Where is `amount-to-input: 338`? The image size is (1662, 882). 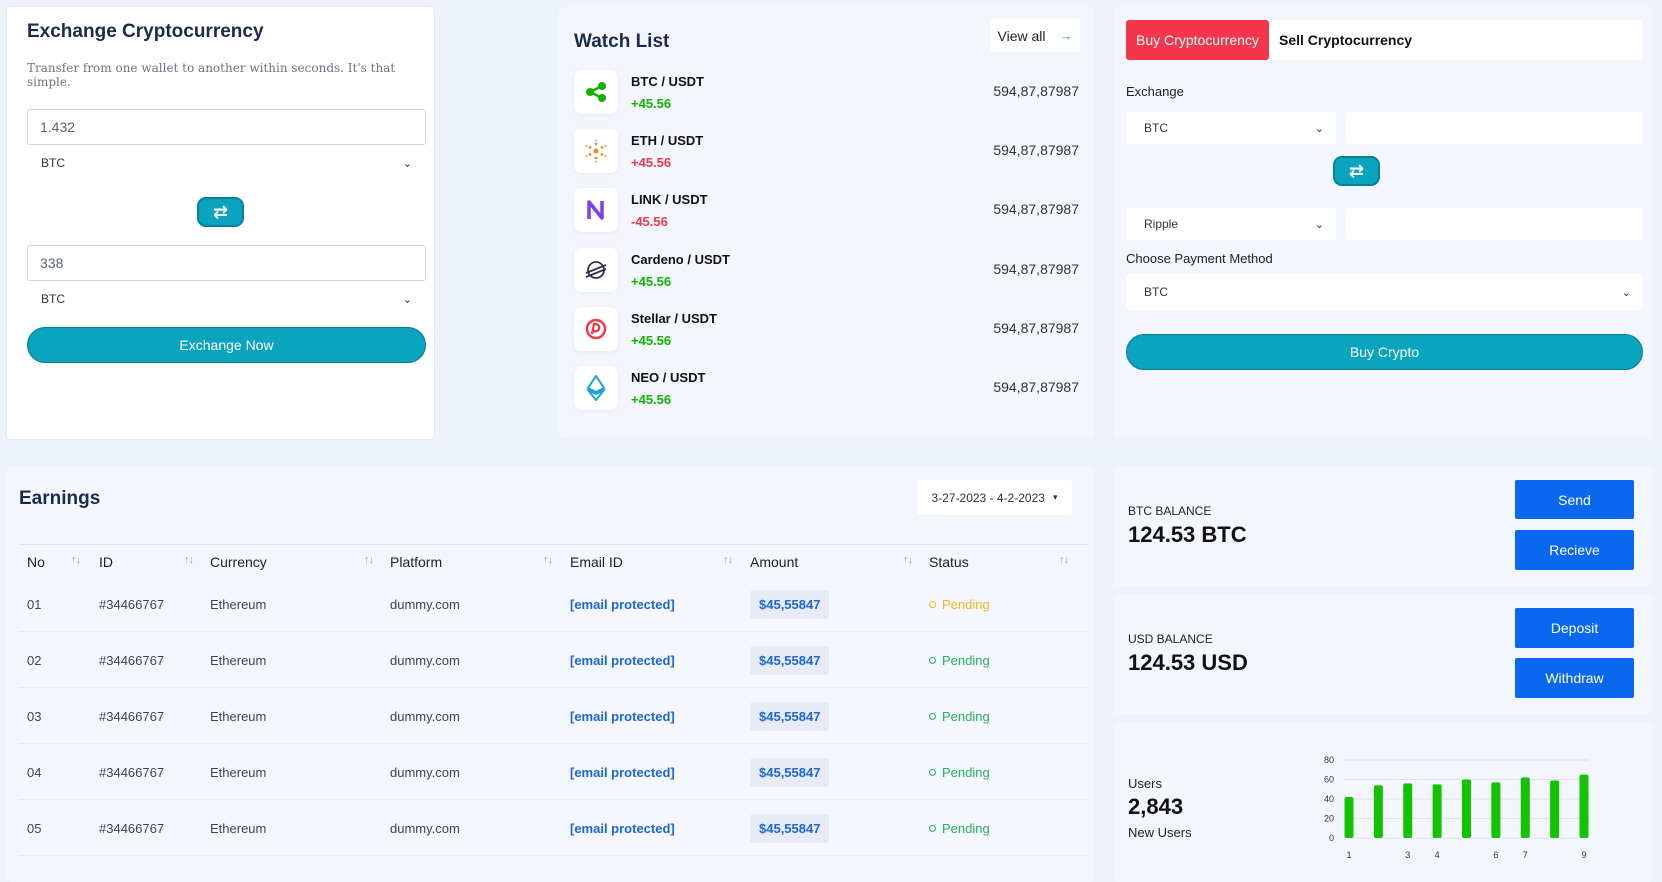 amount-to-input: 338 is located at coordinates (226, 263).